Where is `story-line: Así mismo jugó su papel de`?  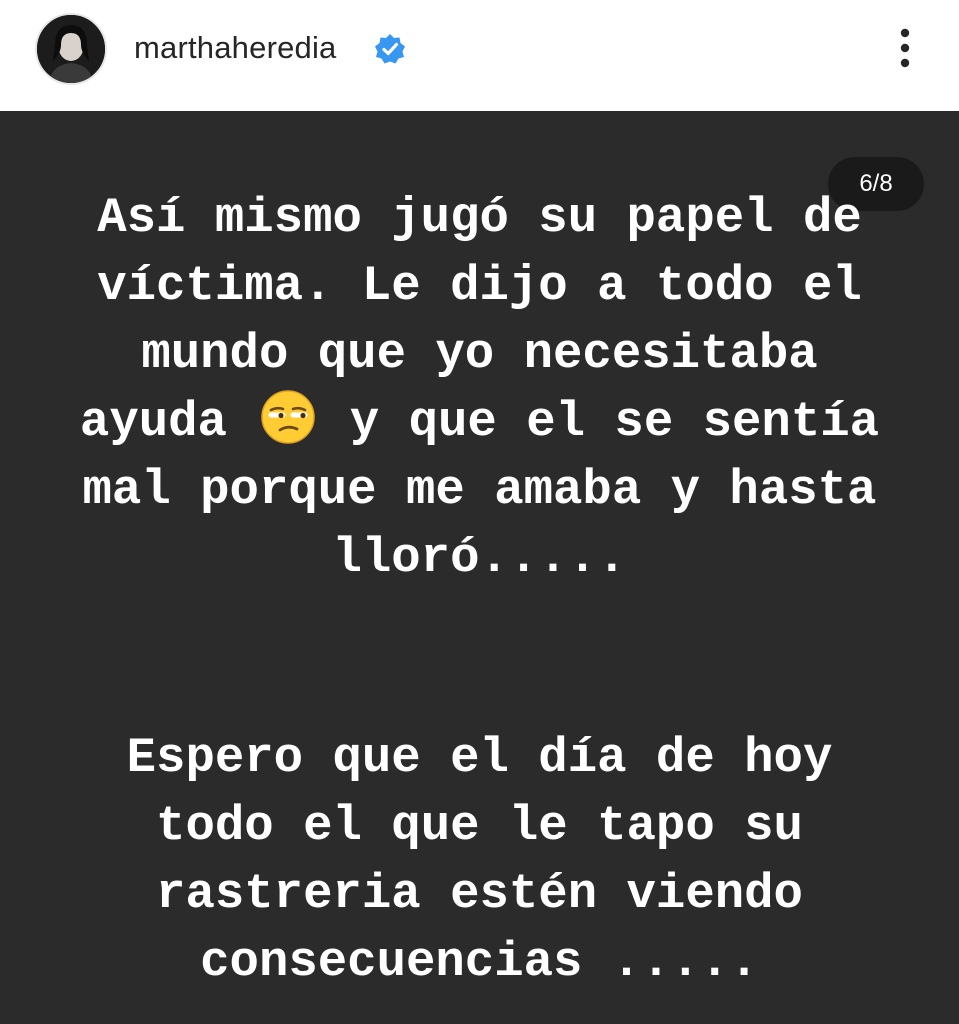 story-line: Así mismo jugó su papel de is located at coordinates (479, 218).